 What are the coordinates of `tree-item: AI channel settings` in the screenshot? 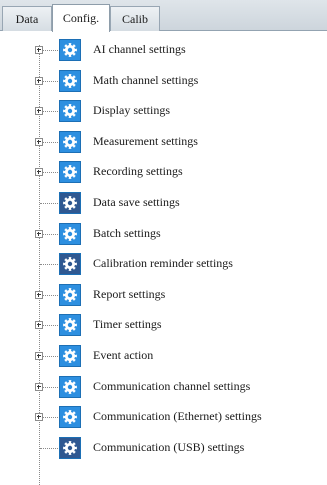 It's located at (163, 51).